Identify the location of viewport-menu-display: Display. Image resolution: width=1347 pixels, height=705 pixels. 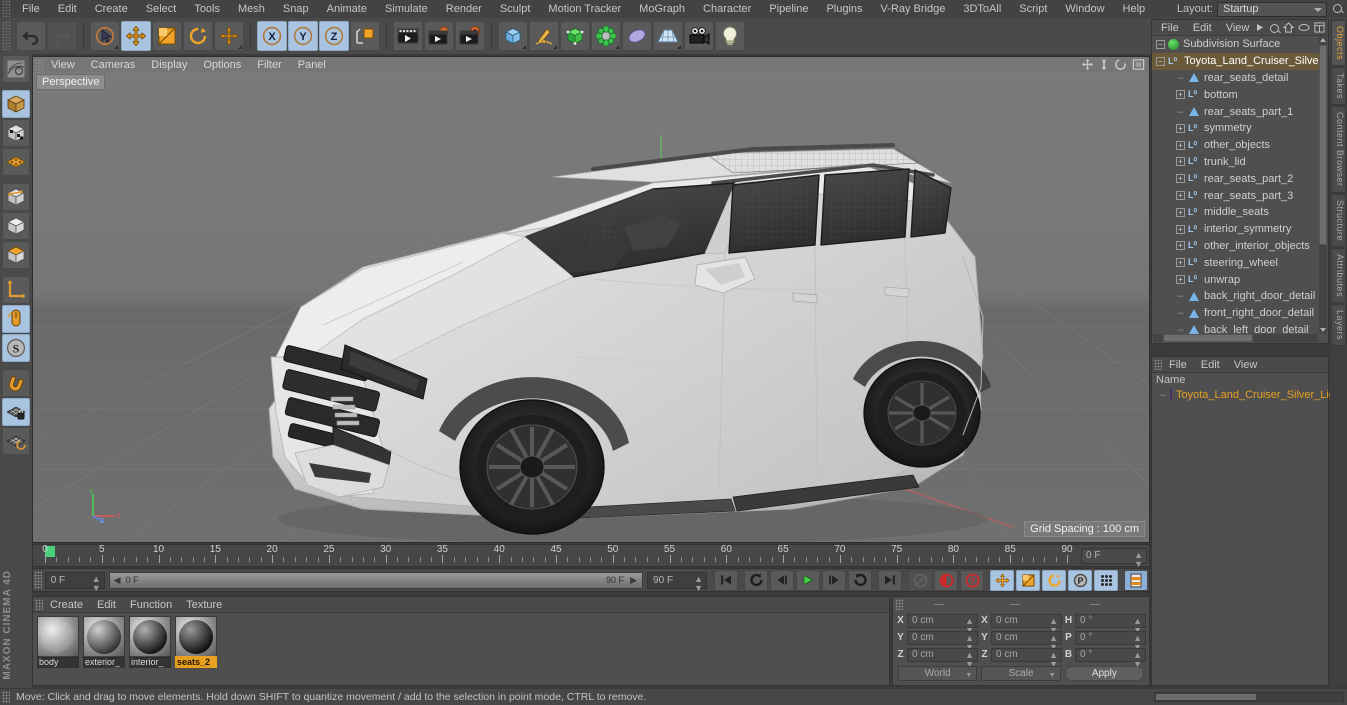
(169, 65).